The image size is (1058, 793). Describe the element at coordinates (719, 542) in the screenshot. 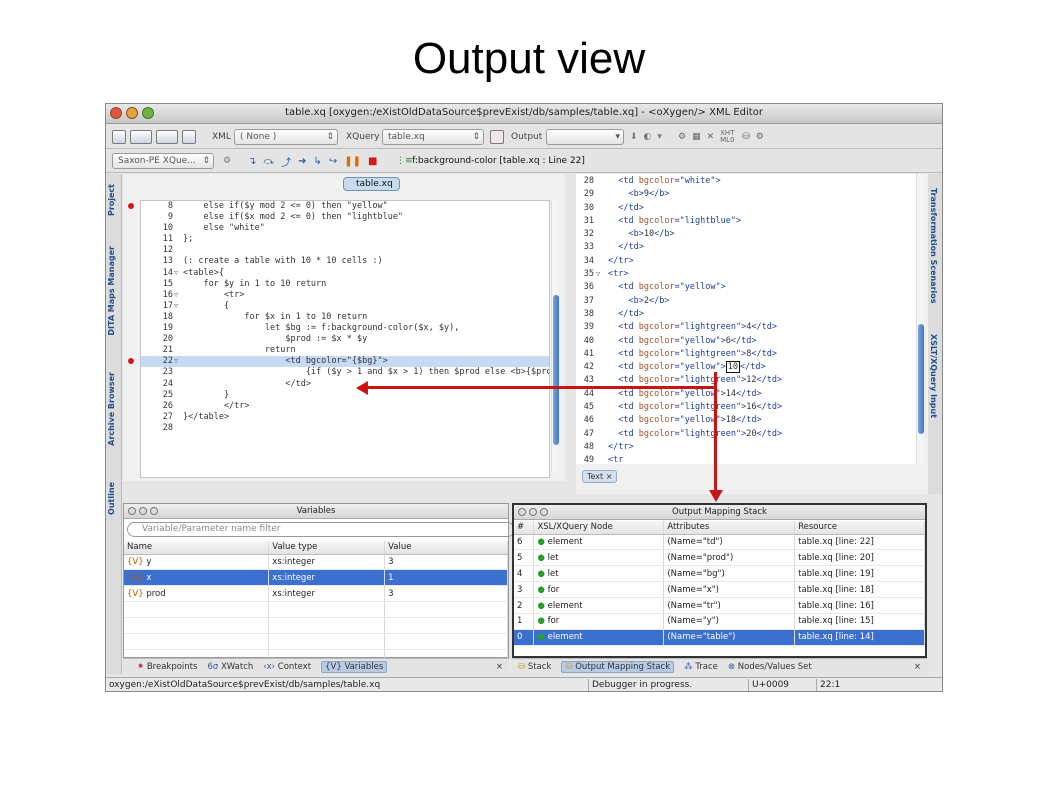

I see `table-row: 6 ● element (Name="td") table.xq [line: 22]` at that location.